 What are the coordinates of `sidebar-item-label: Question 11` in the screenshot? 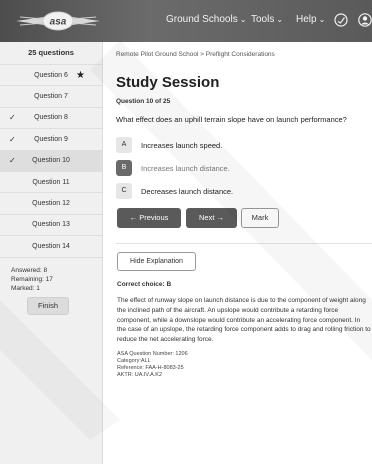 It's located at (51, 182).